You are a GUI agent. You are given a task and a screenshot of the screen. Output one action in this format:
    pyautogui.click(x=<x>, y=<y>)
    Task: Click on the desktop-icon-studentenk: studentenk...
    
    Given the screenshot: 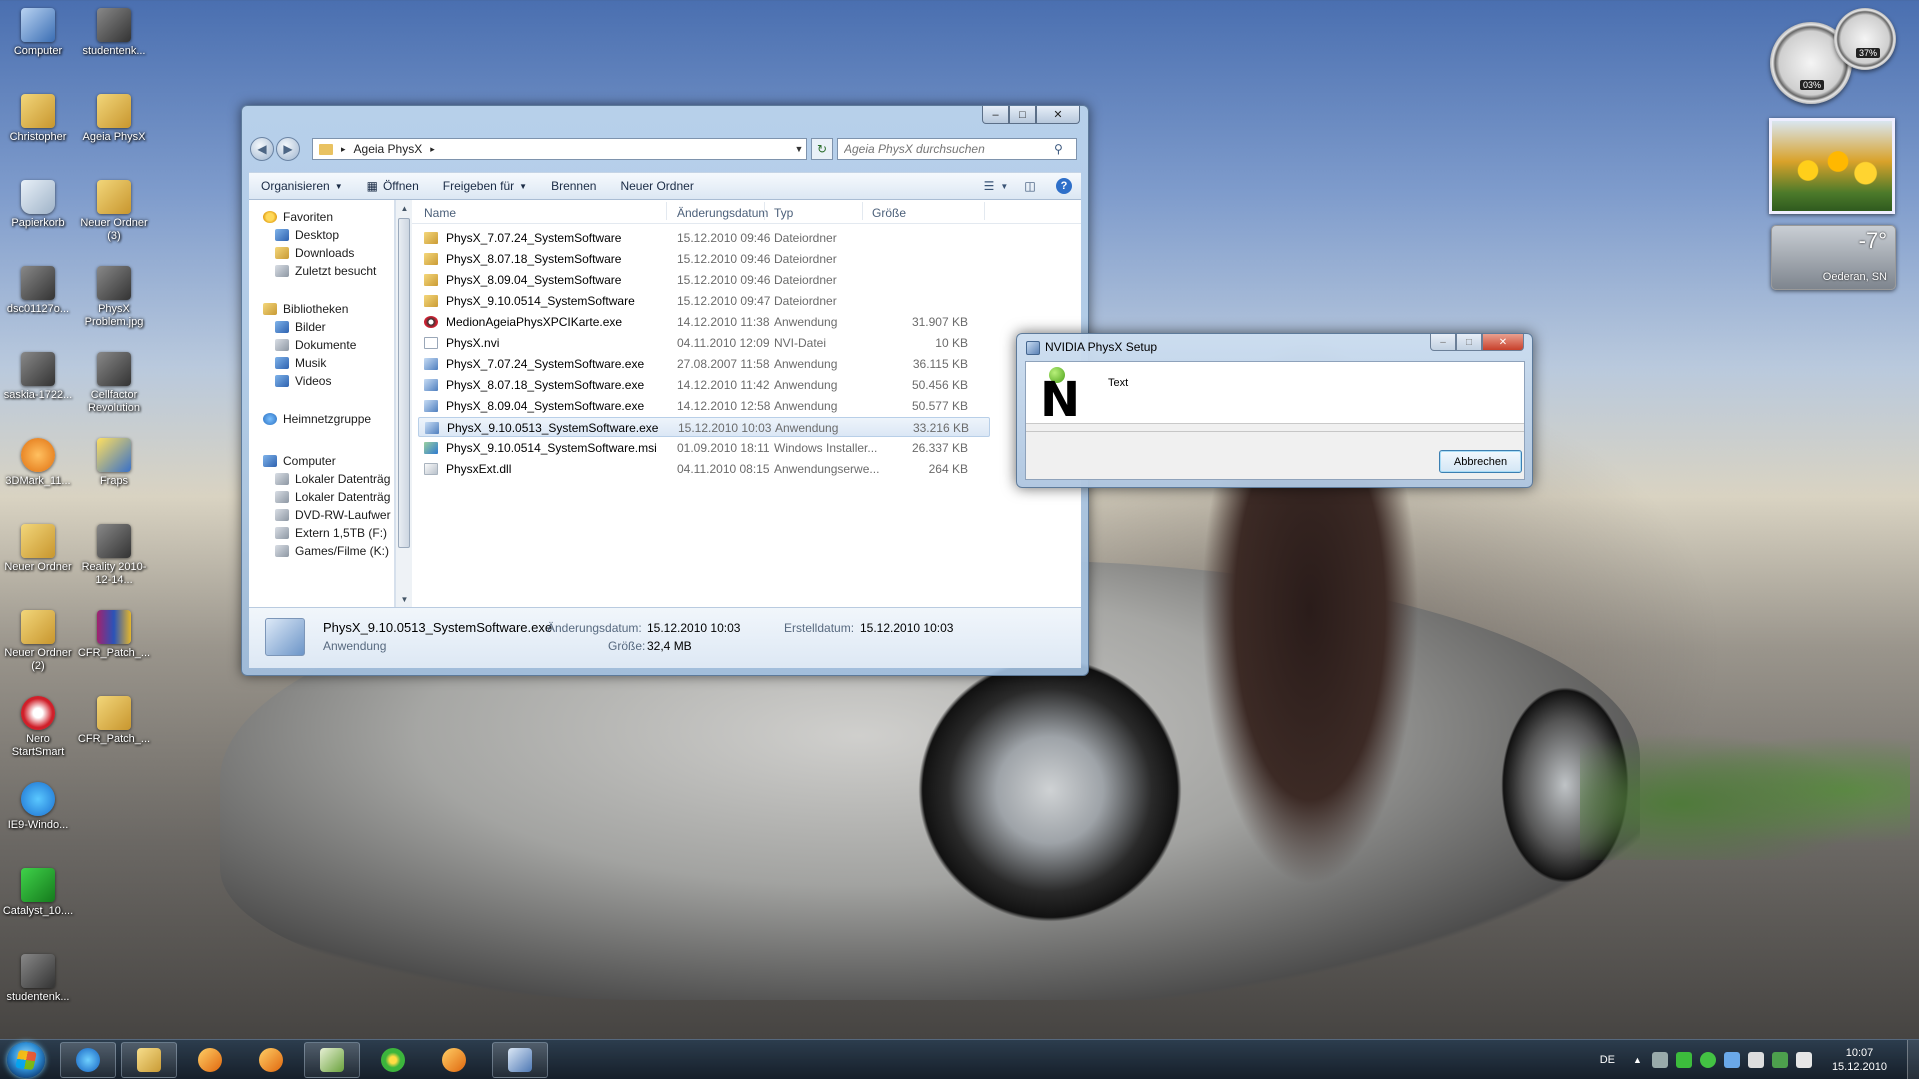 What is the action you would take?
    pyautogui.click(x=114, y=31)
    